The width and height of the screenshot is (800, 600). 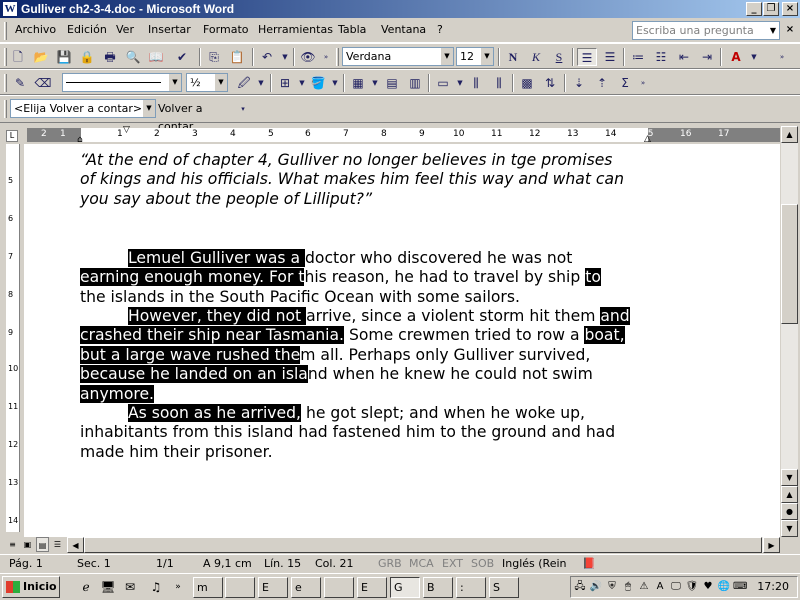 What do you see at coordinates (64, 57) in the screenshot?
I see `save-icon: 💾` at bounding box center [64, 57].